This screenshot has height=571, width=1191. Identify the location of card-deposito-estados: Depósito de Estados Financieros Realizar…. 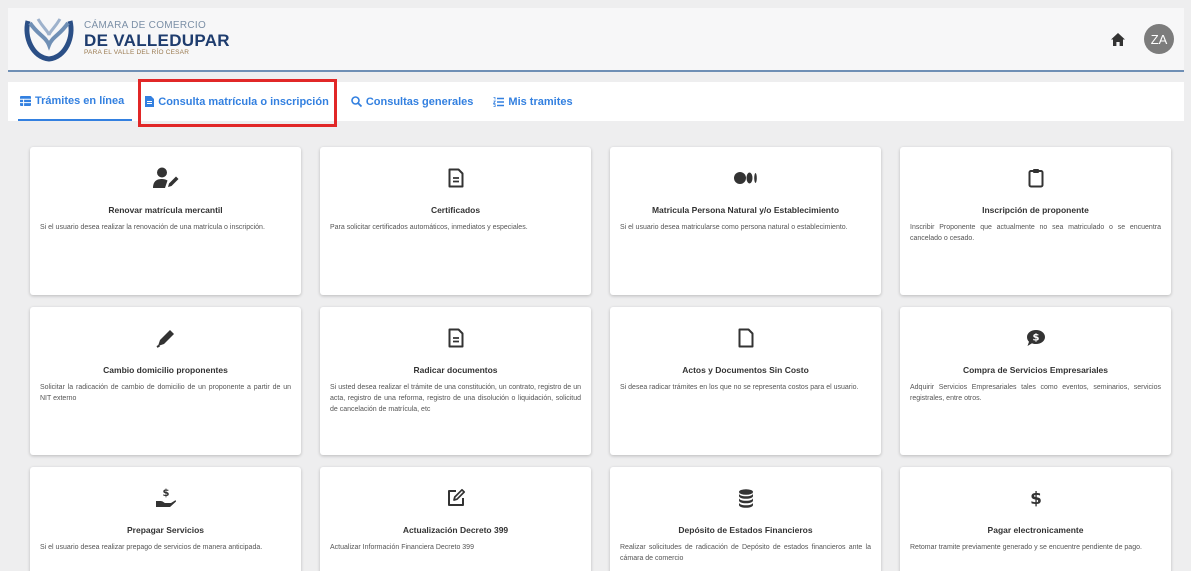
(745, 519).